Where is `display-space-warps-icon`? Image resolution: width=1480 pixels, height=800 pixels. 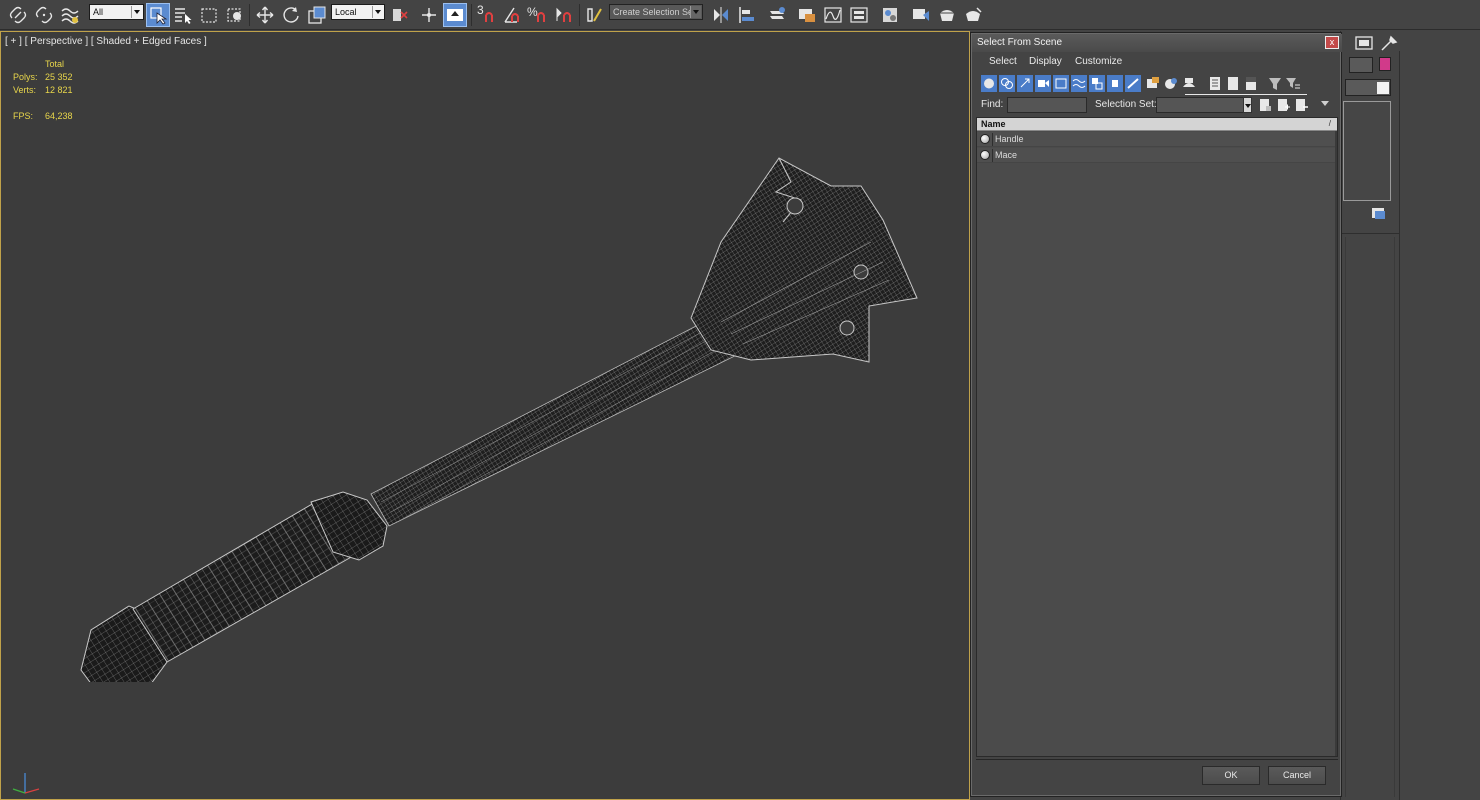
display-space-warps-icon is located at coordinates (1079, 83).